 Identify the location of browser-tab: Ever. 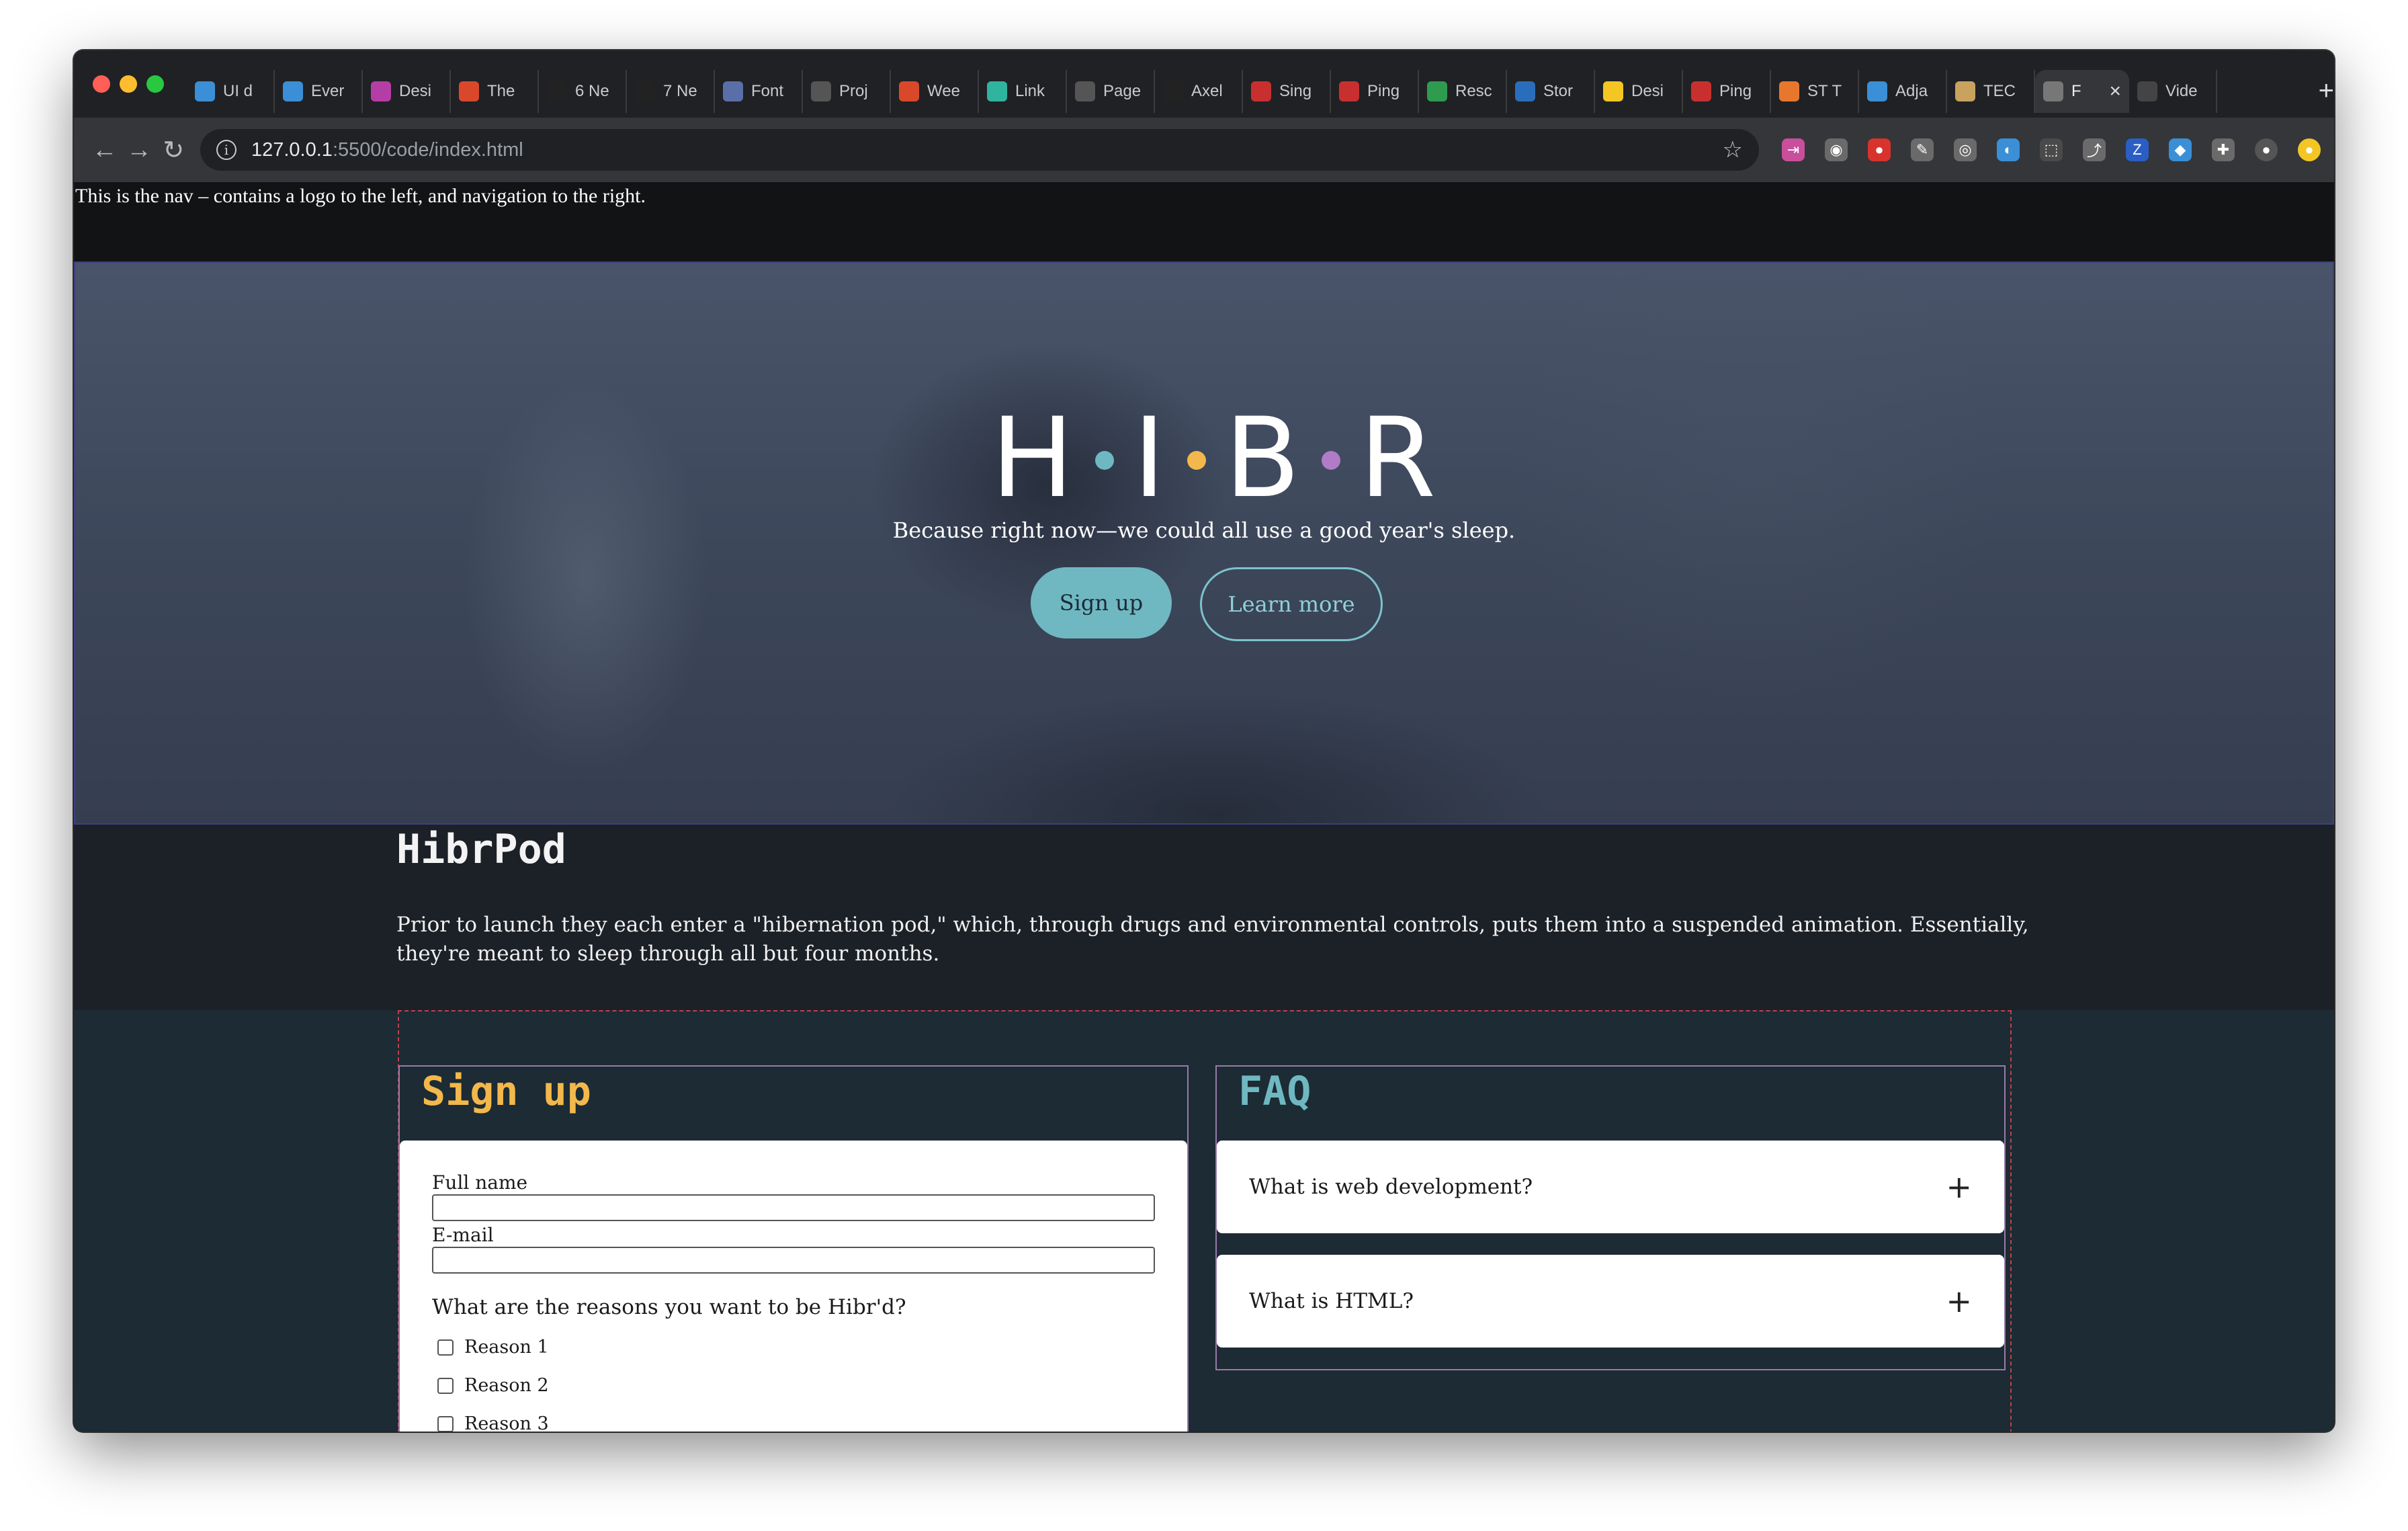
(319, 91).